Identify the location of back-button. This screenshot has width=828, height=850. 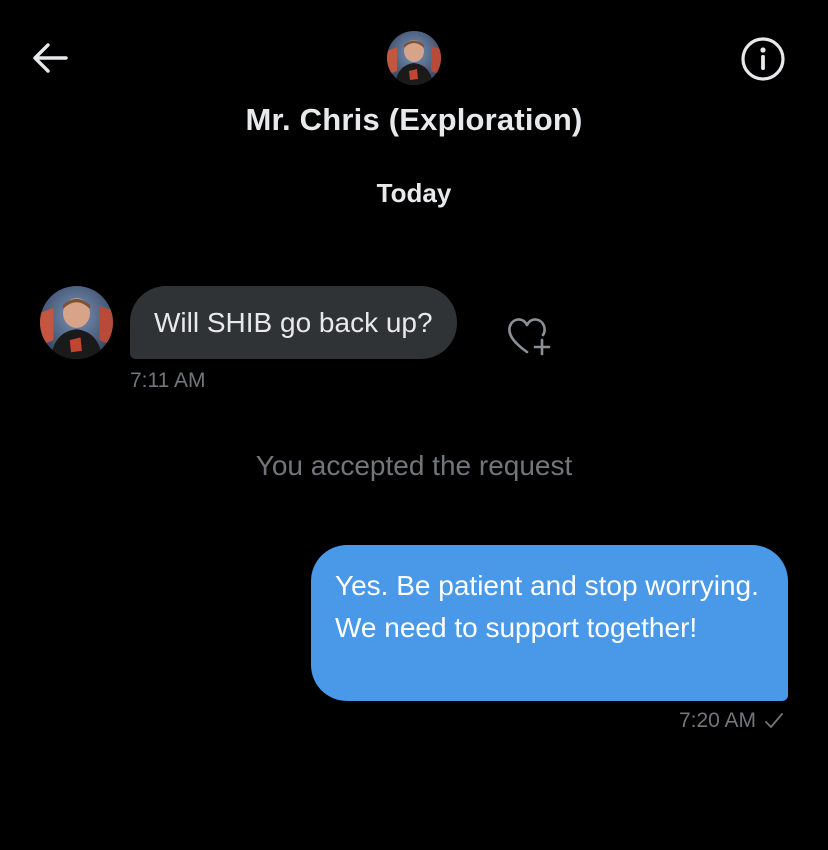
(50, 58).